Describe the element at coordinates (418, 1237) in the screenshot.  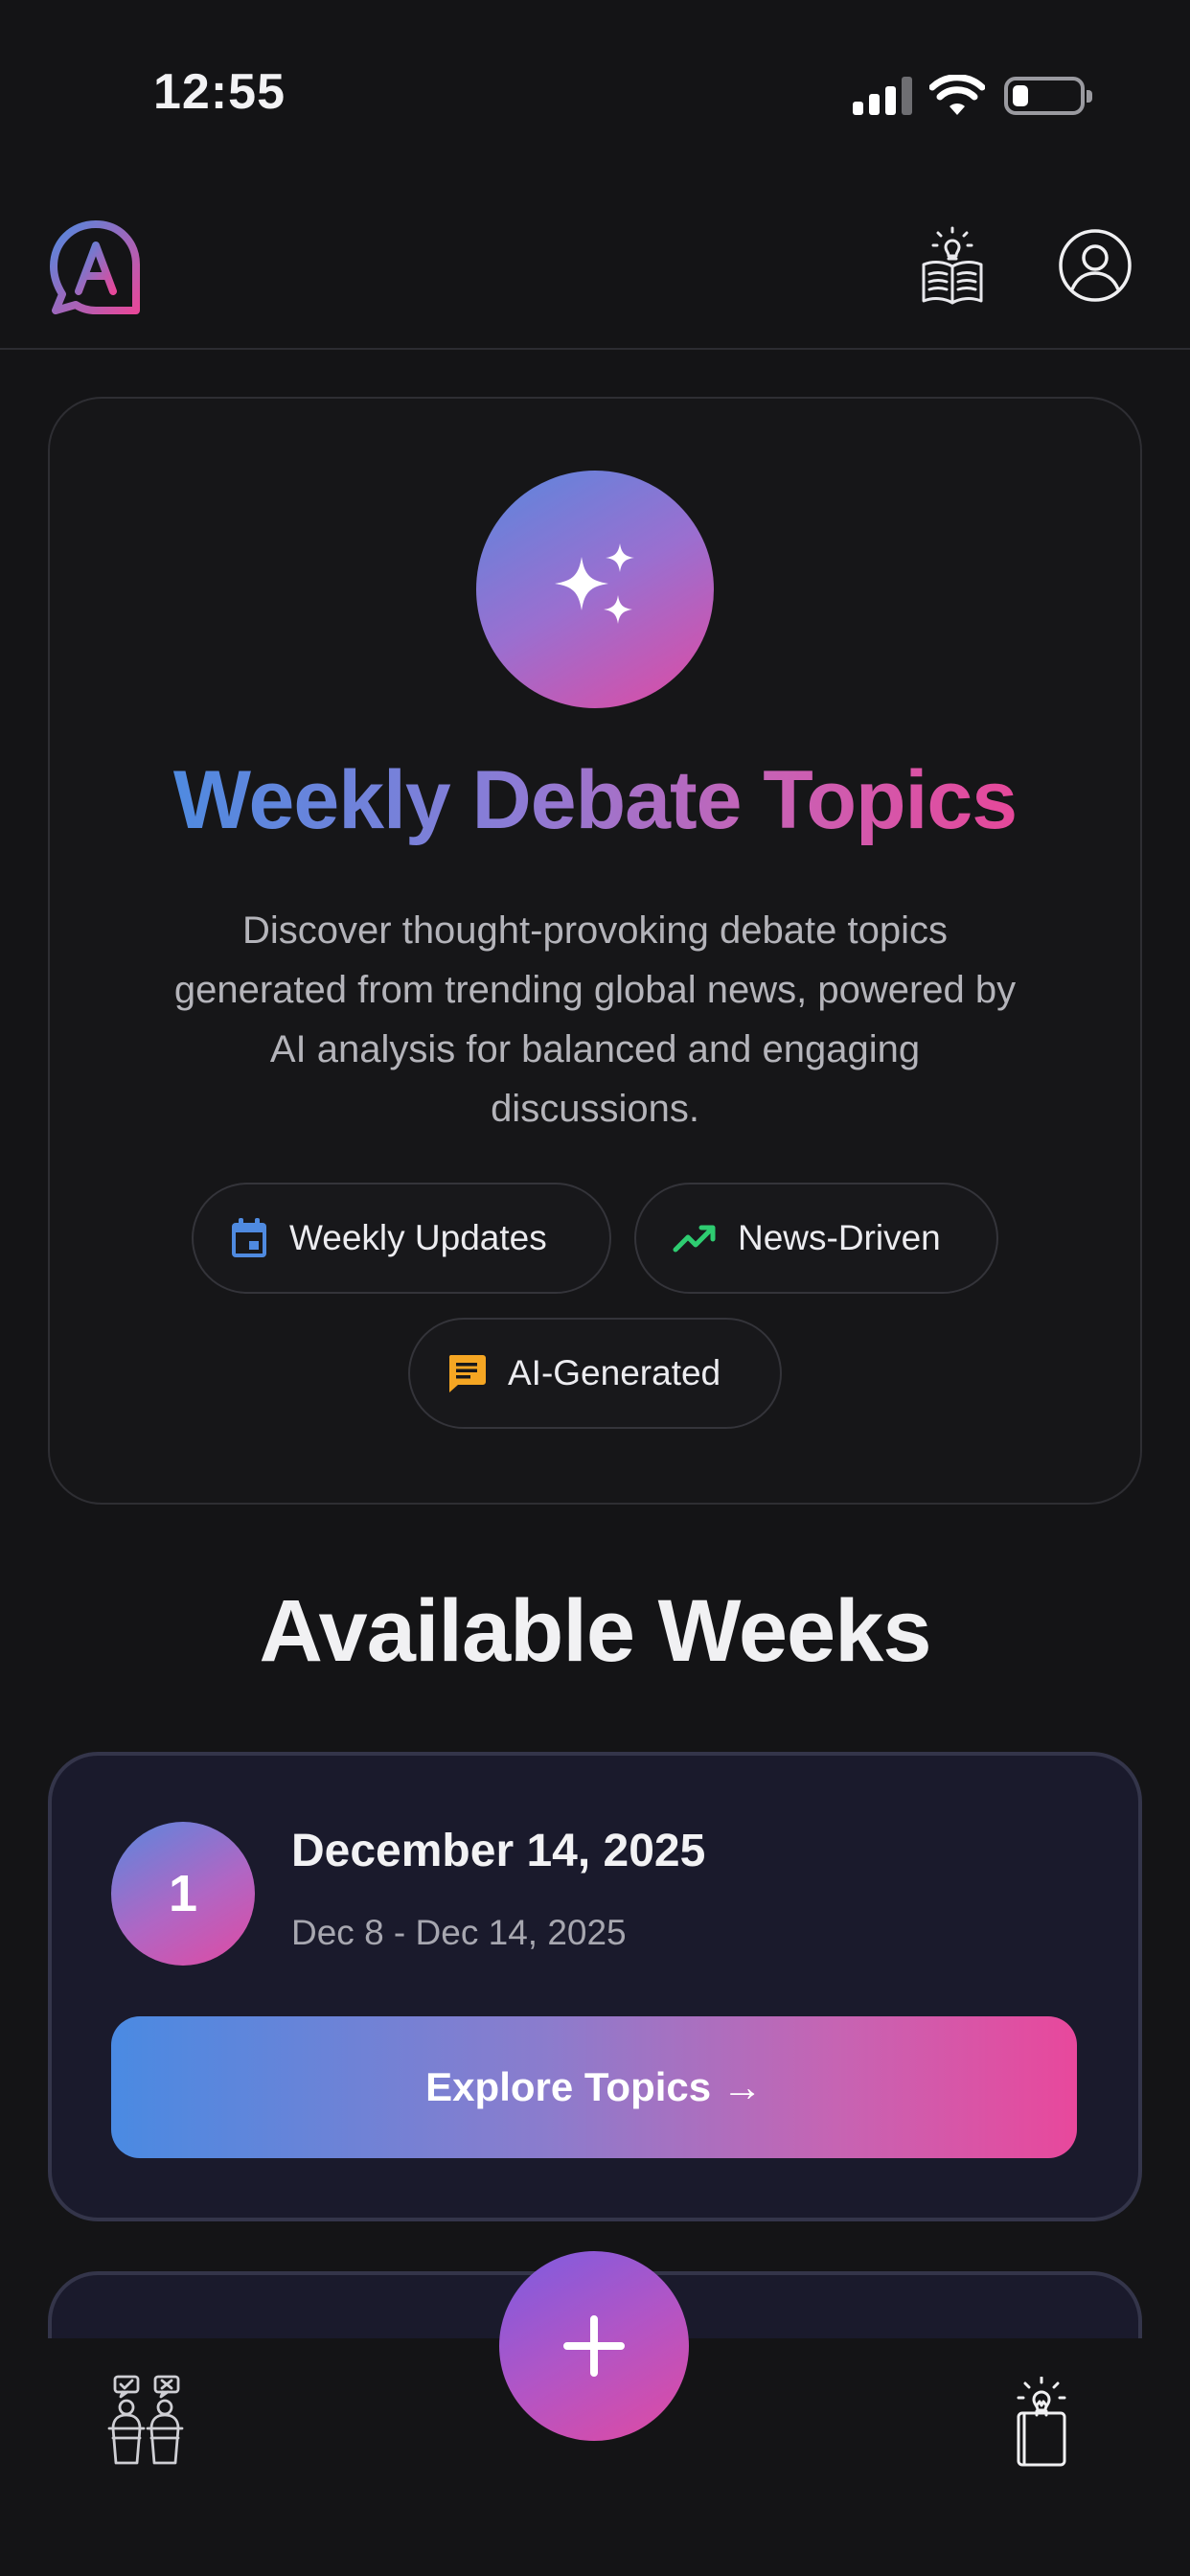
I see `feature-label: Weekly Updates` at that location.